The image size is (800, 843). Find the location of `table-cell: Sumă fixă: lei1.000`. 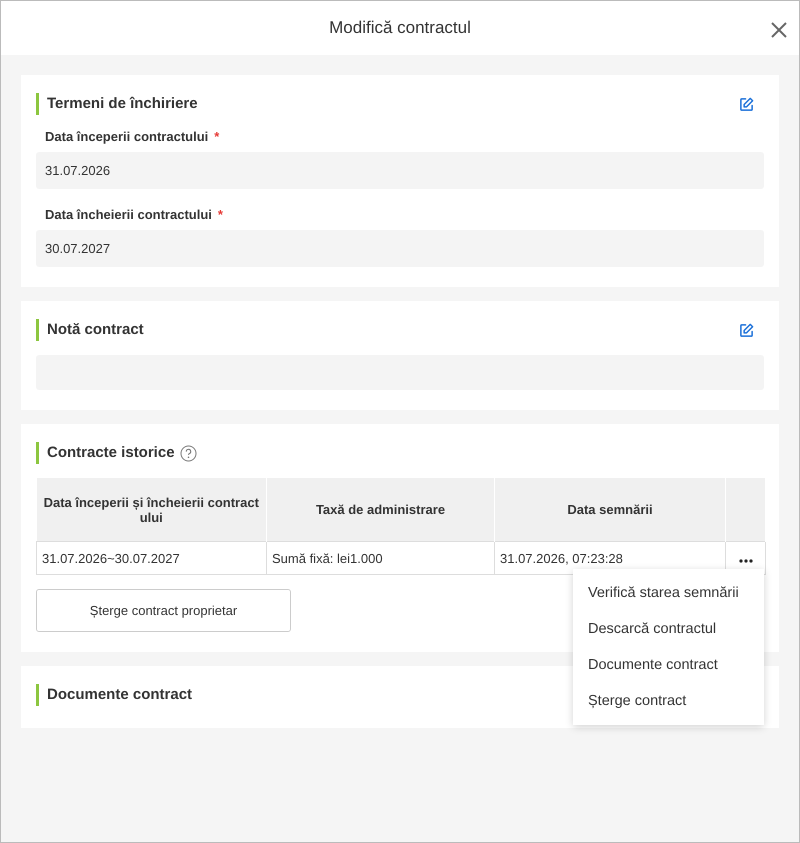

table-cell: Sumă fixă: lei1.000 is located at coordinates (380, 558).